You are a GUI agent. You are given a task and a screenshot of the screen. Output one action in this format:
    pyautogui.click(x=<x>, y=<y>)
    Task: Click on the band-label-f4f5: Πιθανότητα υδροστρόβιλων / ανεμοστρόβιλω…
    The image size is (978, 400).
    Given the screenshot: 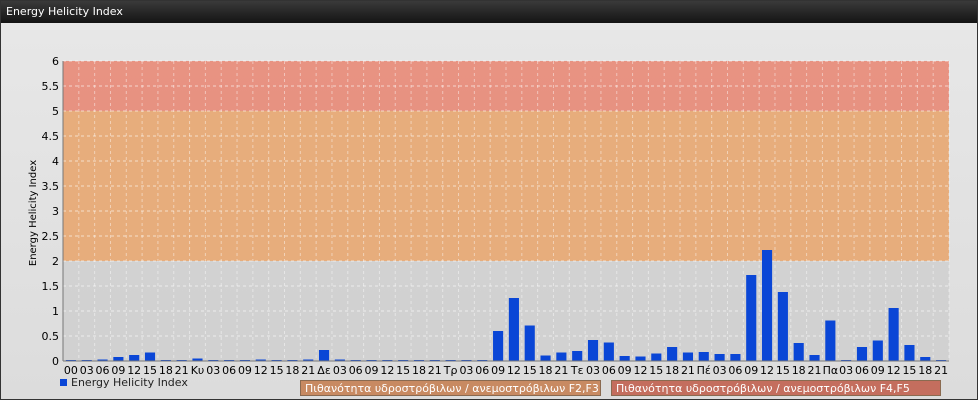 What is the action you would take?
    pyautogui.click(x=776, y=388)
    